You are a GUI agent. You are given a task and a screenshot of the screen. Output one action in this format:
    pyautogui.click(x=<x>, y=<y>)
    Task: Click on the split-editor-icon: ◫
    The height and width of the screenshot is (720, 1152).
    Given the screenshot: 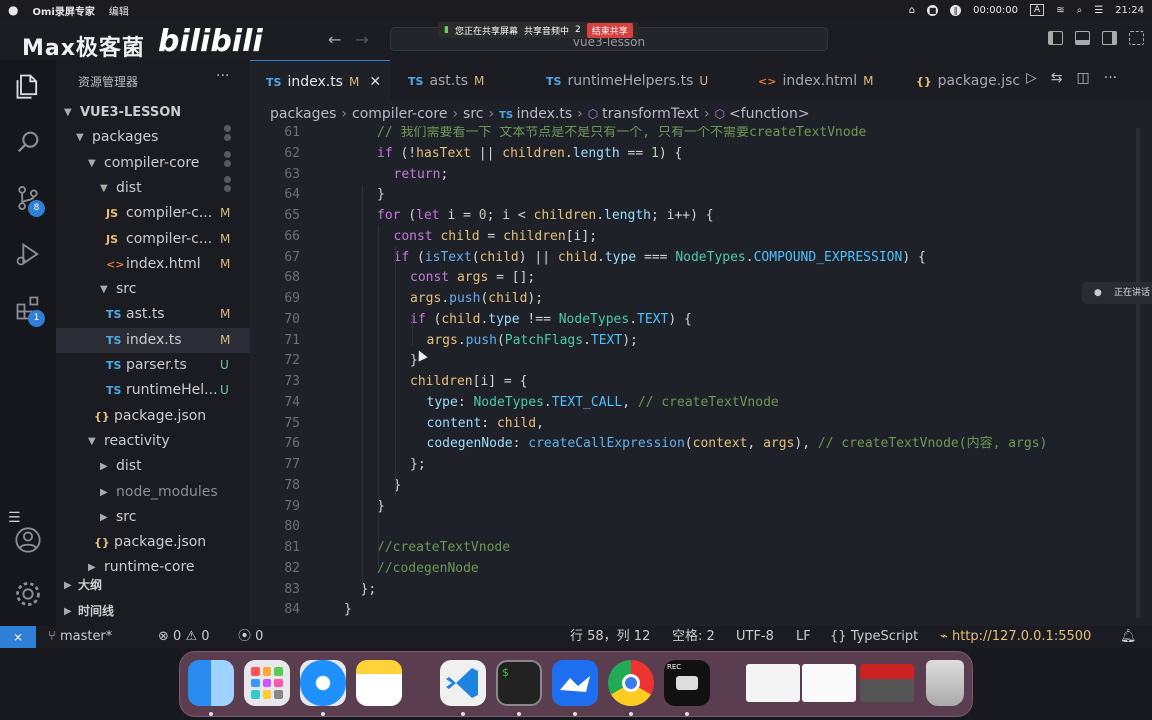 What is the action you would take?
    pyautogui.click(x=1083, y=78)
    